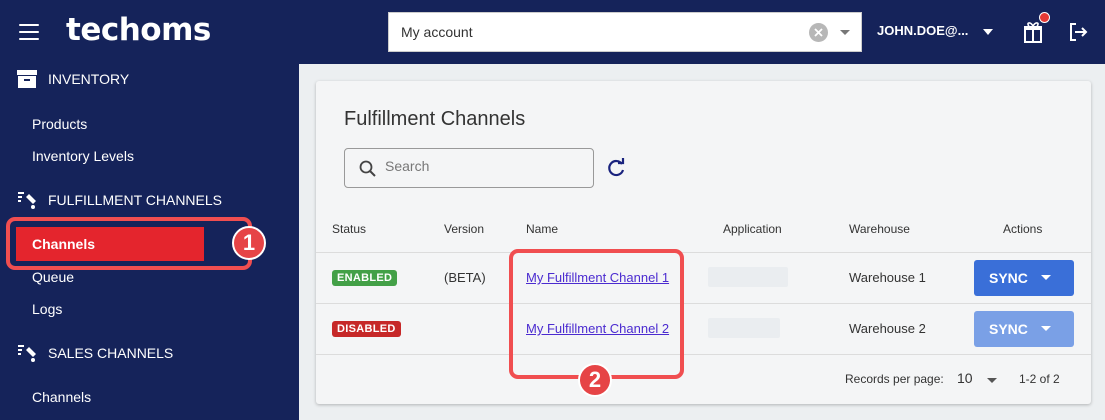  Describe the element at coordinates (879, 229) in the screenshot. I see `column-header-warehouse: Warehouse` at that location.